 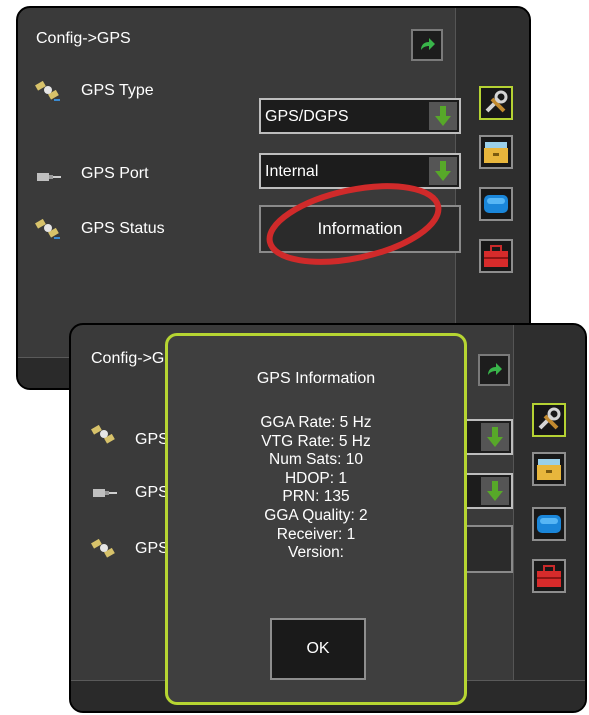 What do you see at coordinates (316, 460) in the screenshot?
I see `num-sats-text: Num Sats: 10` at bounding box center [316, 460].